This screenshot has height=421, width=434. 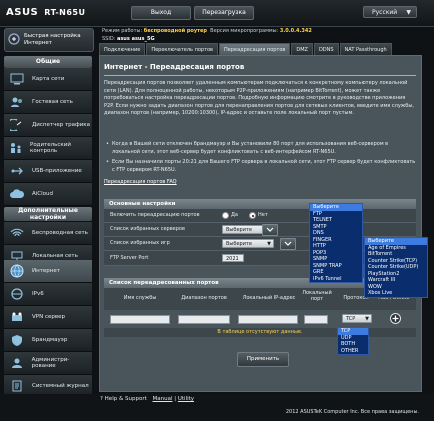 What do you see at coordinates (48, 194) in the screenshot?
I see `sidebar-item-aicloud: AiCloud` at bounding box center [48, 194].